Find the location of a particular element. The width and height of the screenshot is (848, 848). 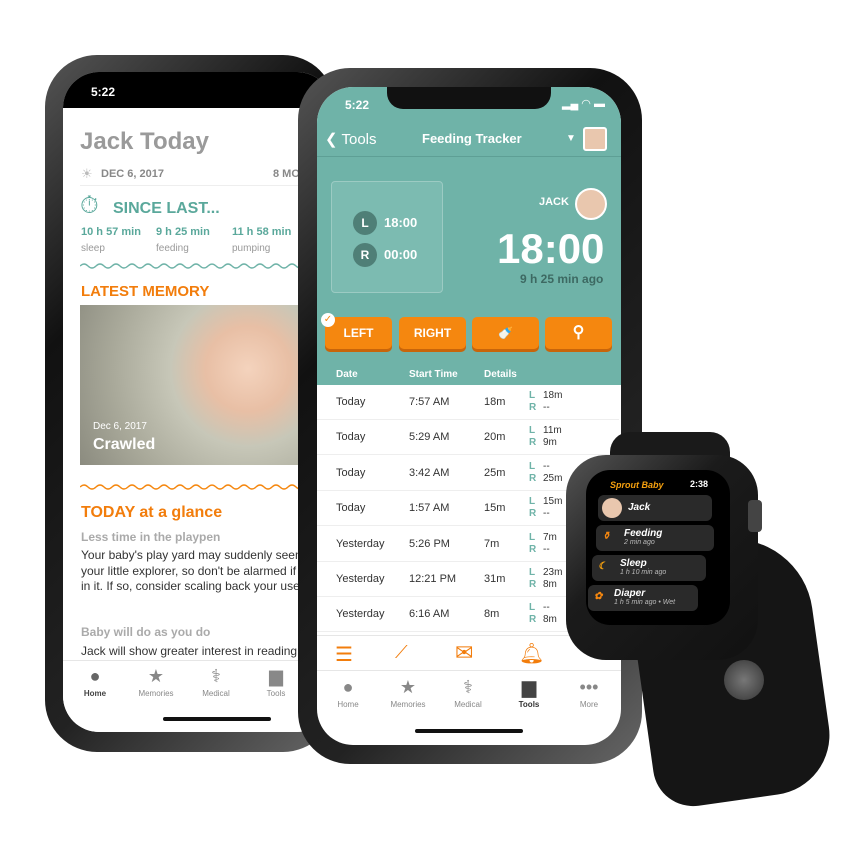

memory-date: Dec 6, 2017 is located at coordinates (120, 426).